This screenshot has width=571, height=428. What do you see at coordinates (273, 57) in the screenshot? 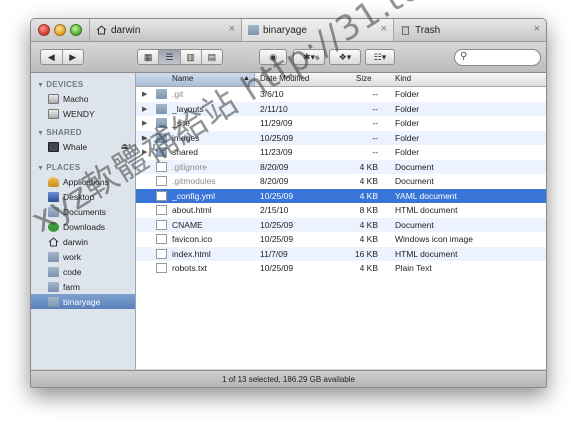
I see `quicklook-button: ◉` at bounding box center [273, 57].